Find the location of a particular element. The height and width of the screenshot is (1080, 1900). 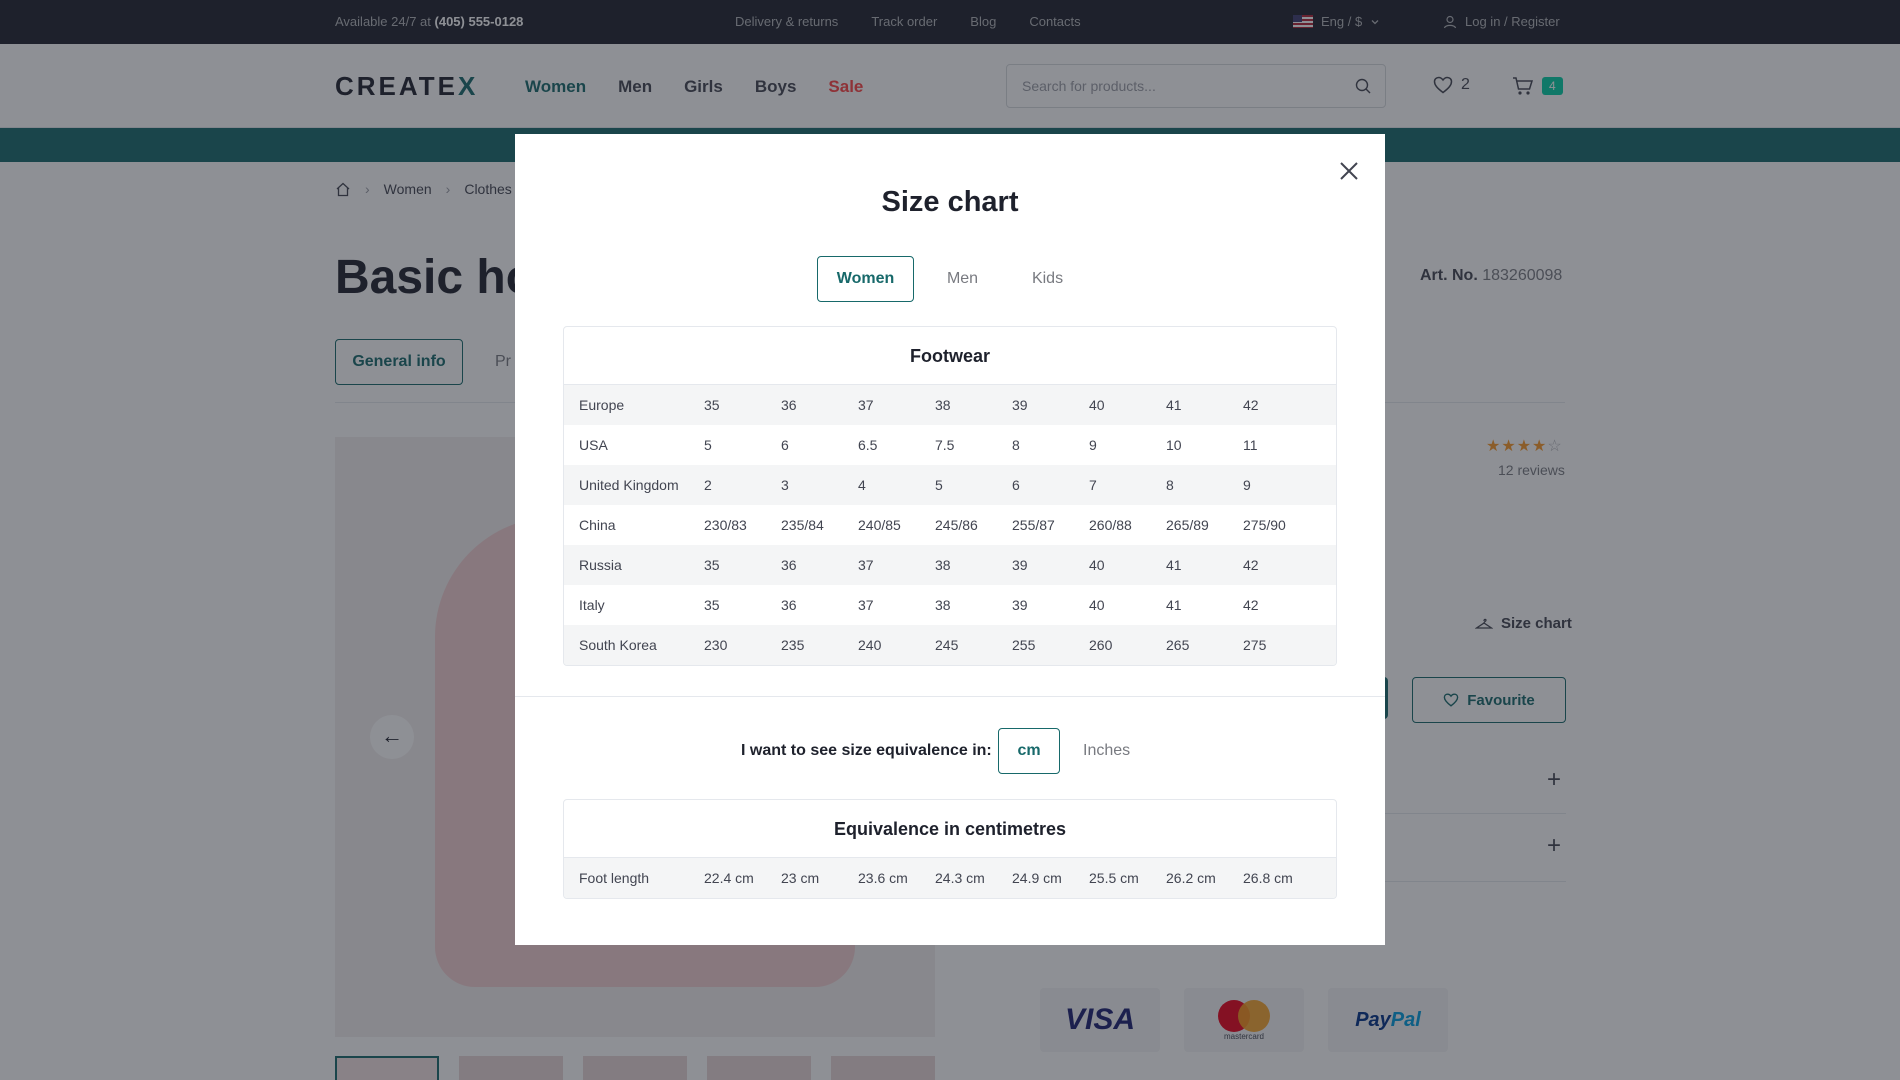

modal-title: Size chart is located at coordinates (950, 202).